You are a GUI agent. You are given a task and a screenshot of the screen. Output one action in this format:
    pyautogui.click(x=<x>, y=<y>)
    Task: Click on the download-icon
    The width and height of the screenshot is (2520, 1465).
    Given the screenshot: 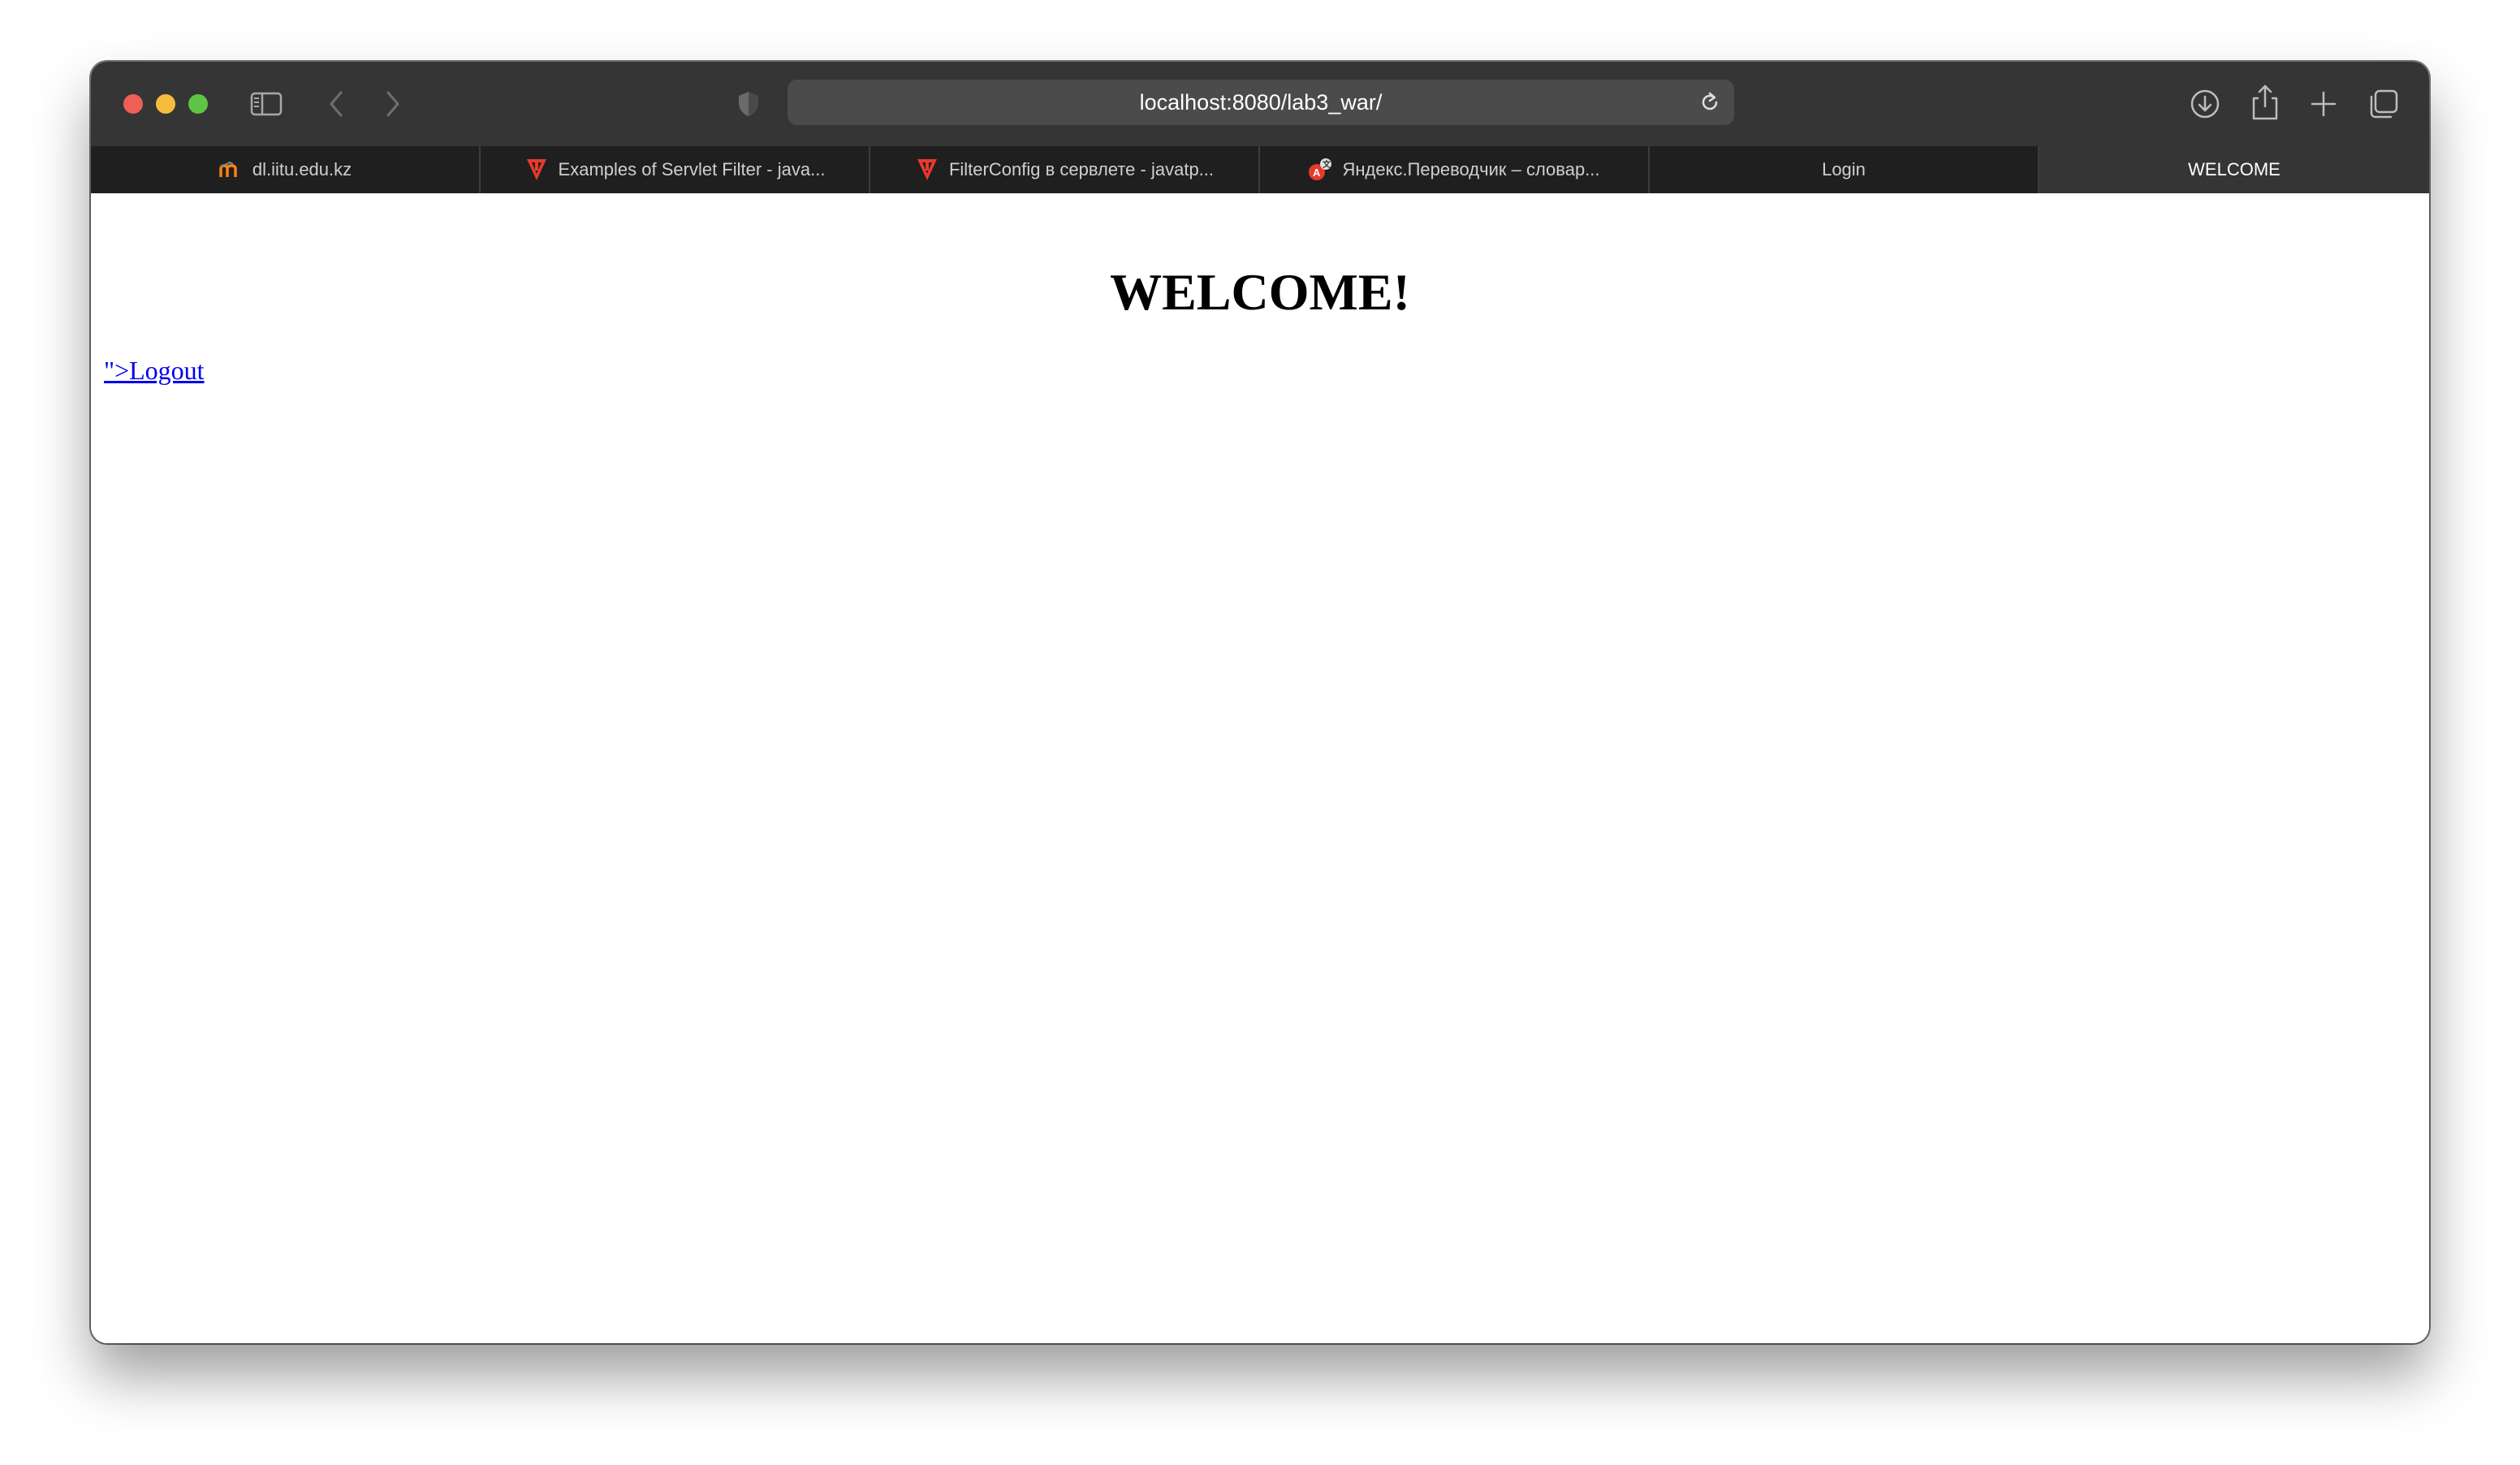 What is the action you would take?
    pyautogui.click(x=2205, y=104)
    